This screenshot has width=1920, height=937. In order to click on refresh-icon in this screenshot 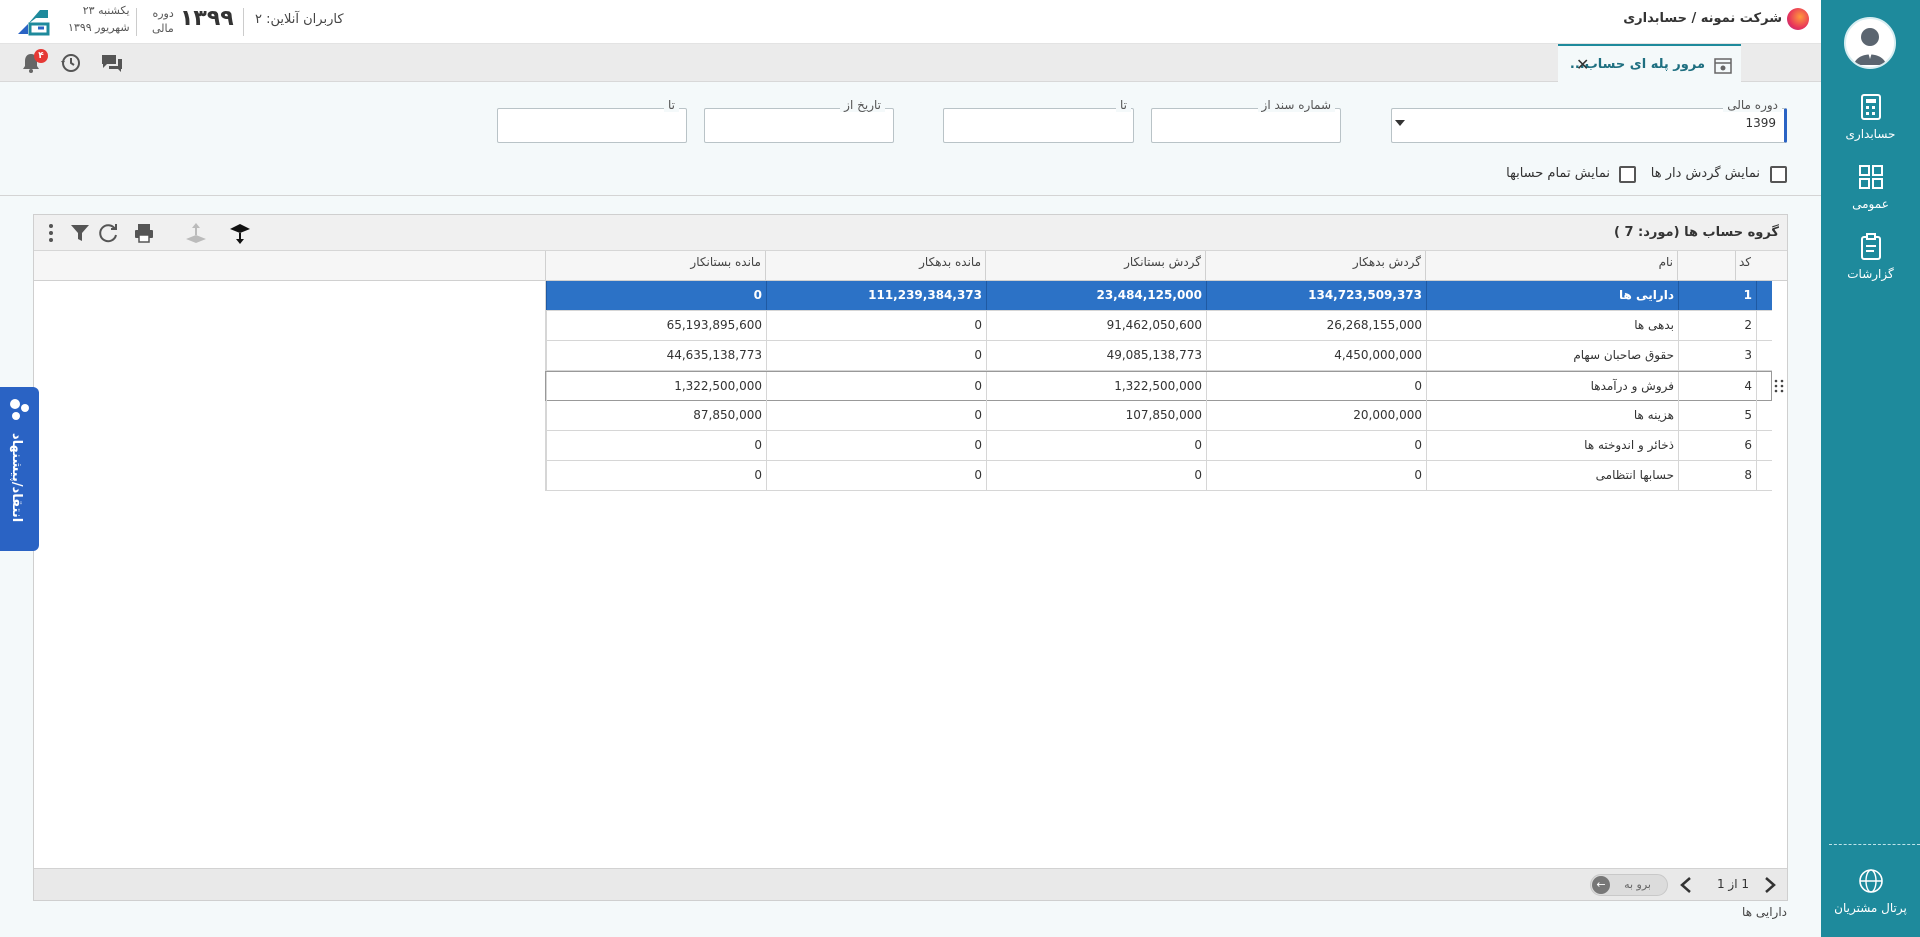, I will do `click(108, 233)`.